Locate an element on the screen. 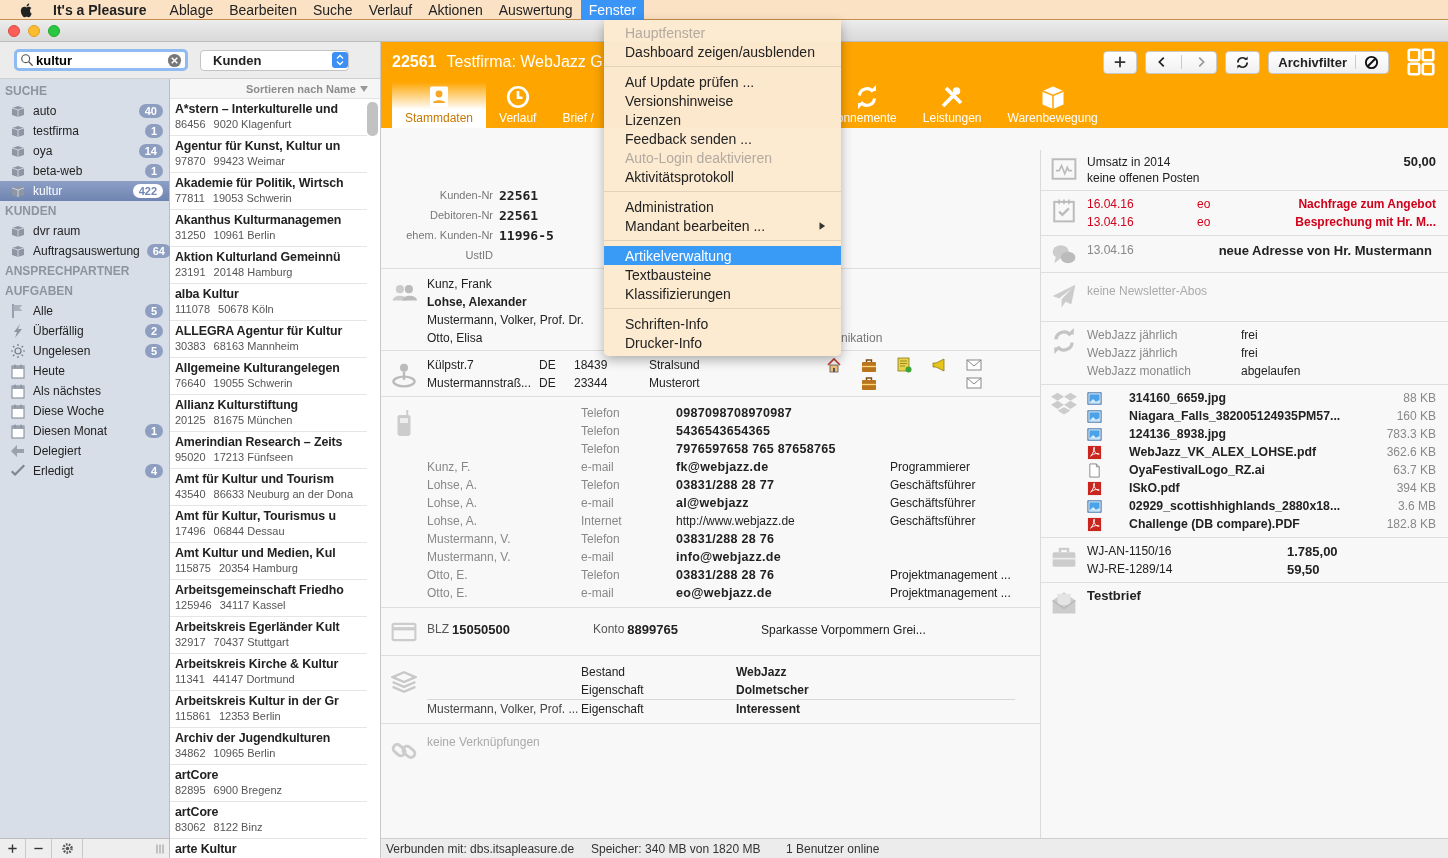 The width and height of the screenshot is (1448, 858). menu-item: Drucker-Info is located at coordinates (722, 342).